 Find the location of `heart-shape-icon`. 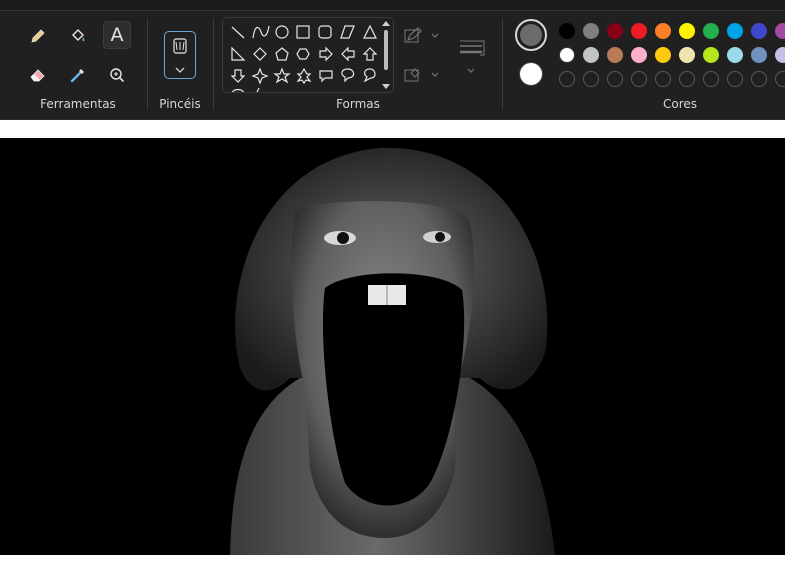

heart-shape-icon is located at coordinates (238, 90).